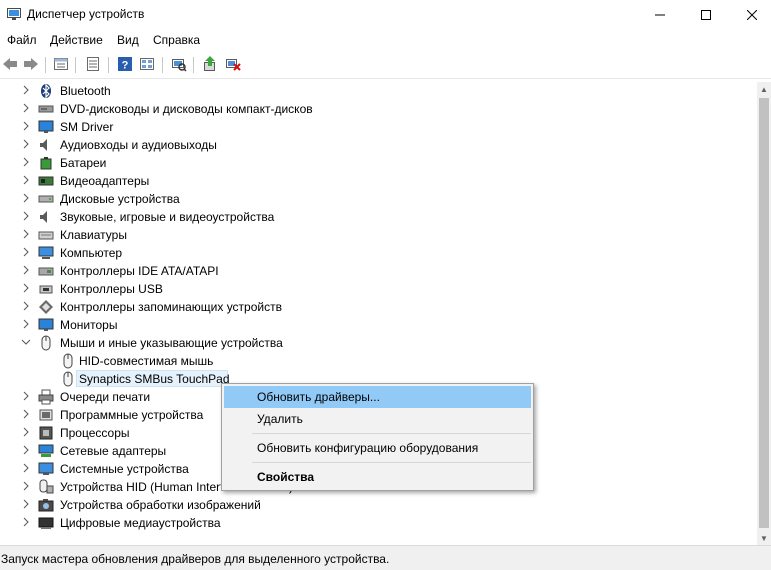  Describe the element at coordinates (61, 64) in the screenshot. I see `properties-view-button` at that location.